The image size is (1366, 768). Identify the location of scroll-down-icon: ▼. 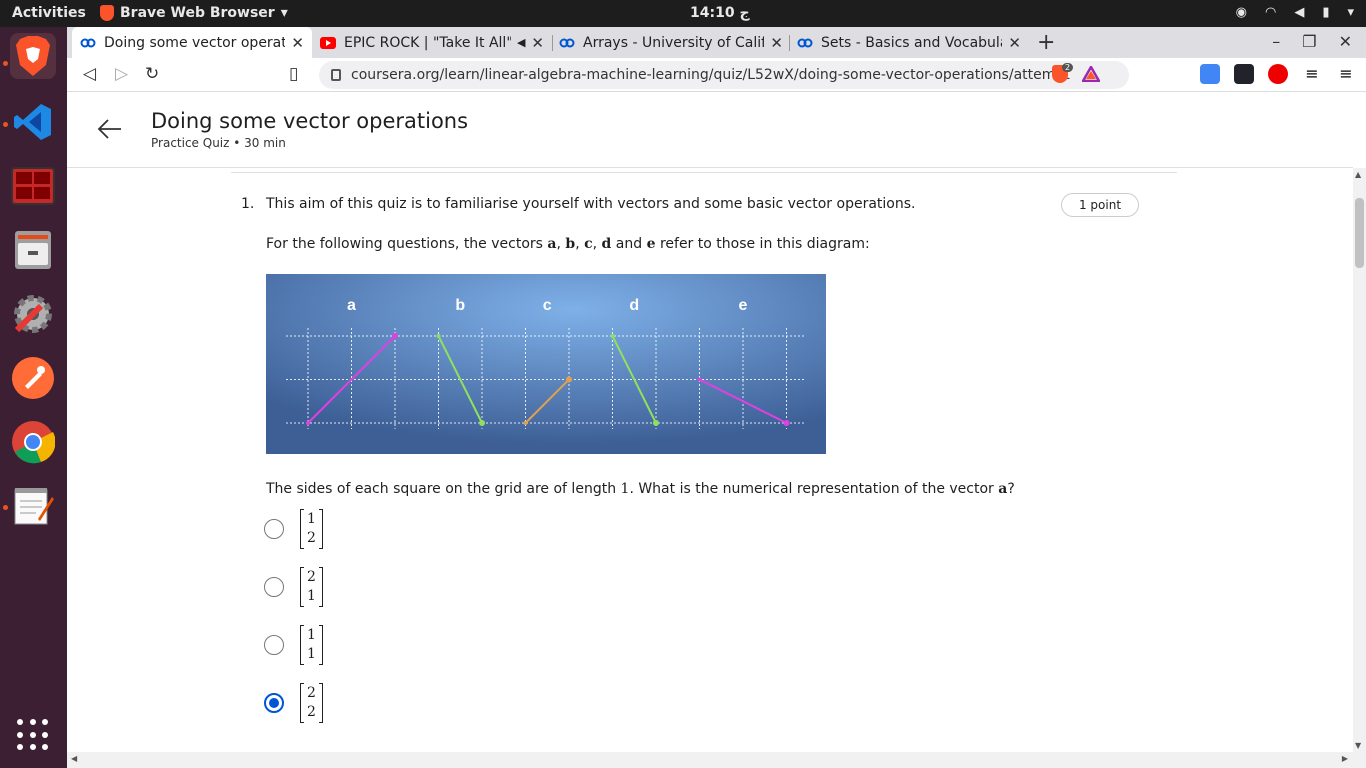
(1358, 745).